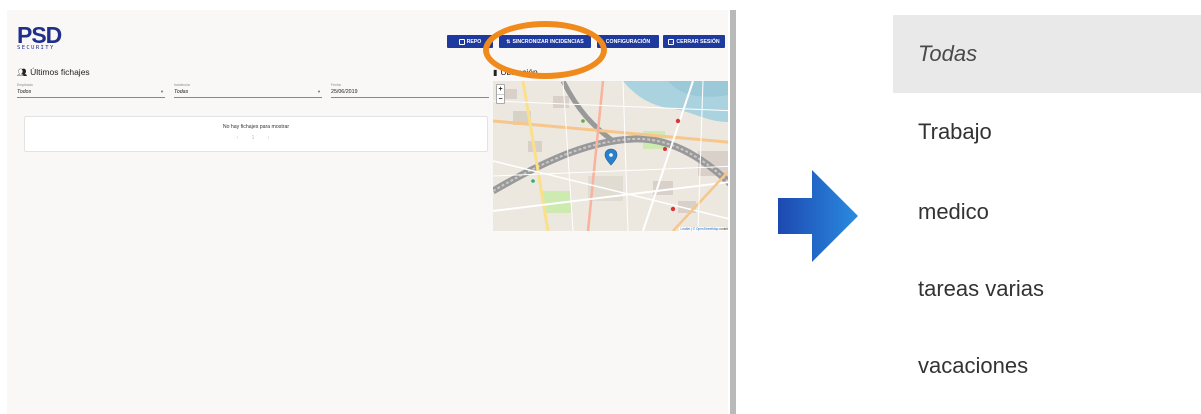  What do you see at coordinates (410, 97) in the screenshot?
I see `fecha-underline` at bounding box center [410, 97].